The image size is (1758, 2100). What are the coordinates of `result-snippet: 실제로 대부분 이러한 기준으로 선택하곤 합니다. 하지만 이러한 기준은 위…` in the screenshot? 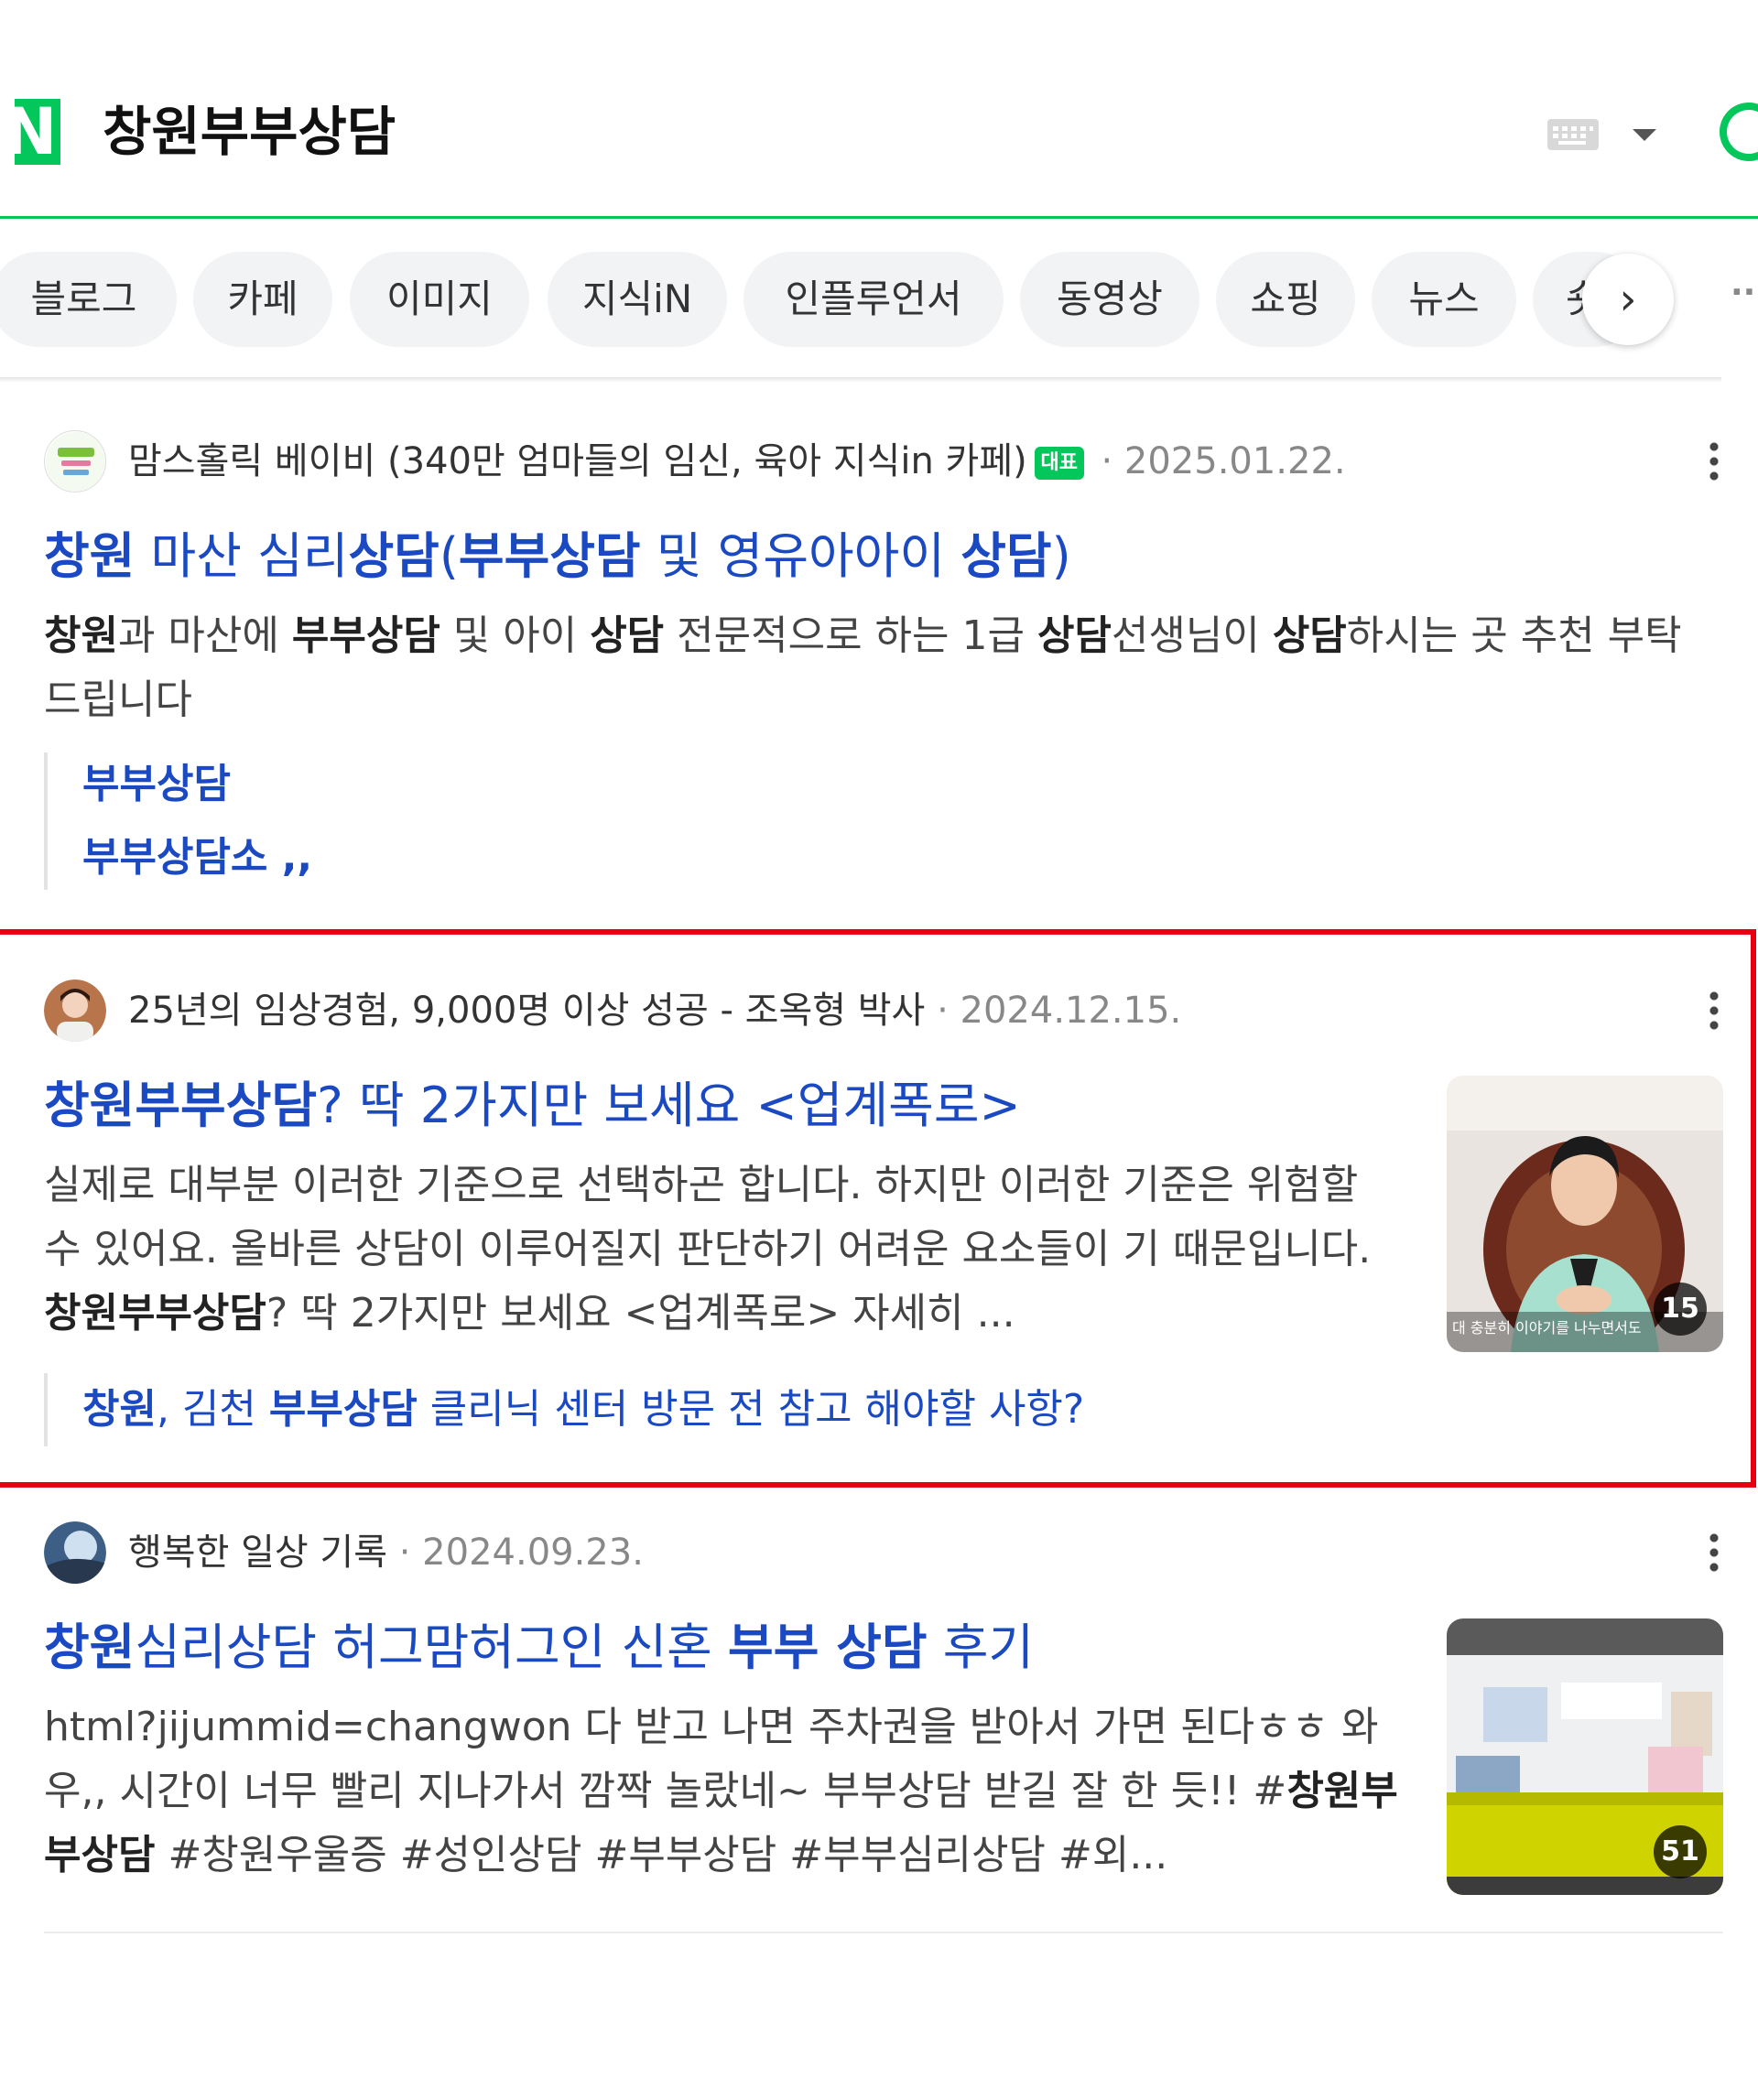 It's located at (722, 1249).